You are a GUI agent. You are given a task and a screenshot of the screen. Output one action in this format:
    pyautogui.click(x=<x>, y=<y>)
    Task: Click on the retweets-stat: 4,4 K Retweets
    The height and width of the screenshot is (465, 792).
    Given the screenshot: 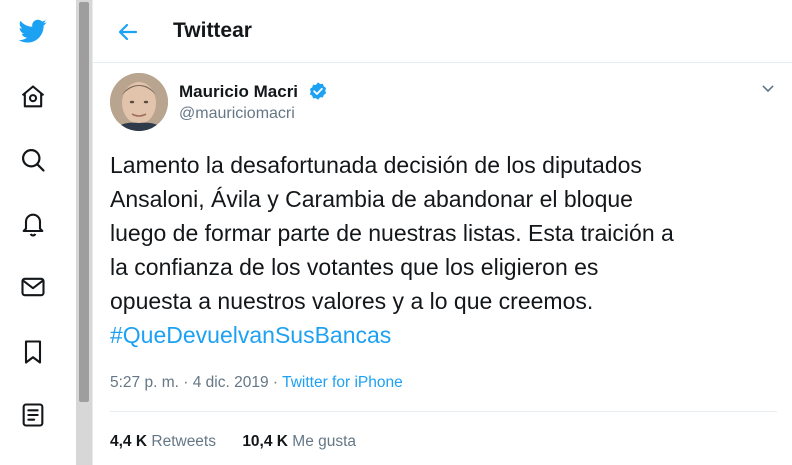 What is the action you would take?
    pyautogui.click(x=163, y=442)
    